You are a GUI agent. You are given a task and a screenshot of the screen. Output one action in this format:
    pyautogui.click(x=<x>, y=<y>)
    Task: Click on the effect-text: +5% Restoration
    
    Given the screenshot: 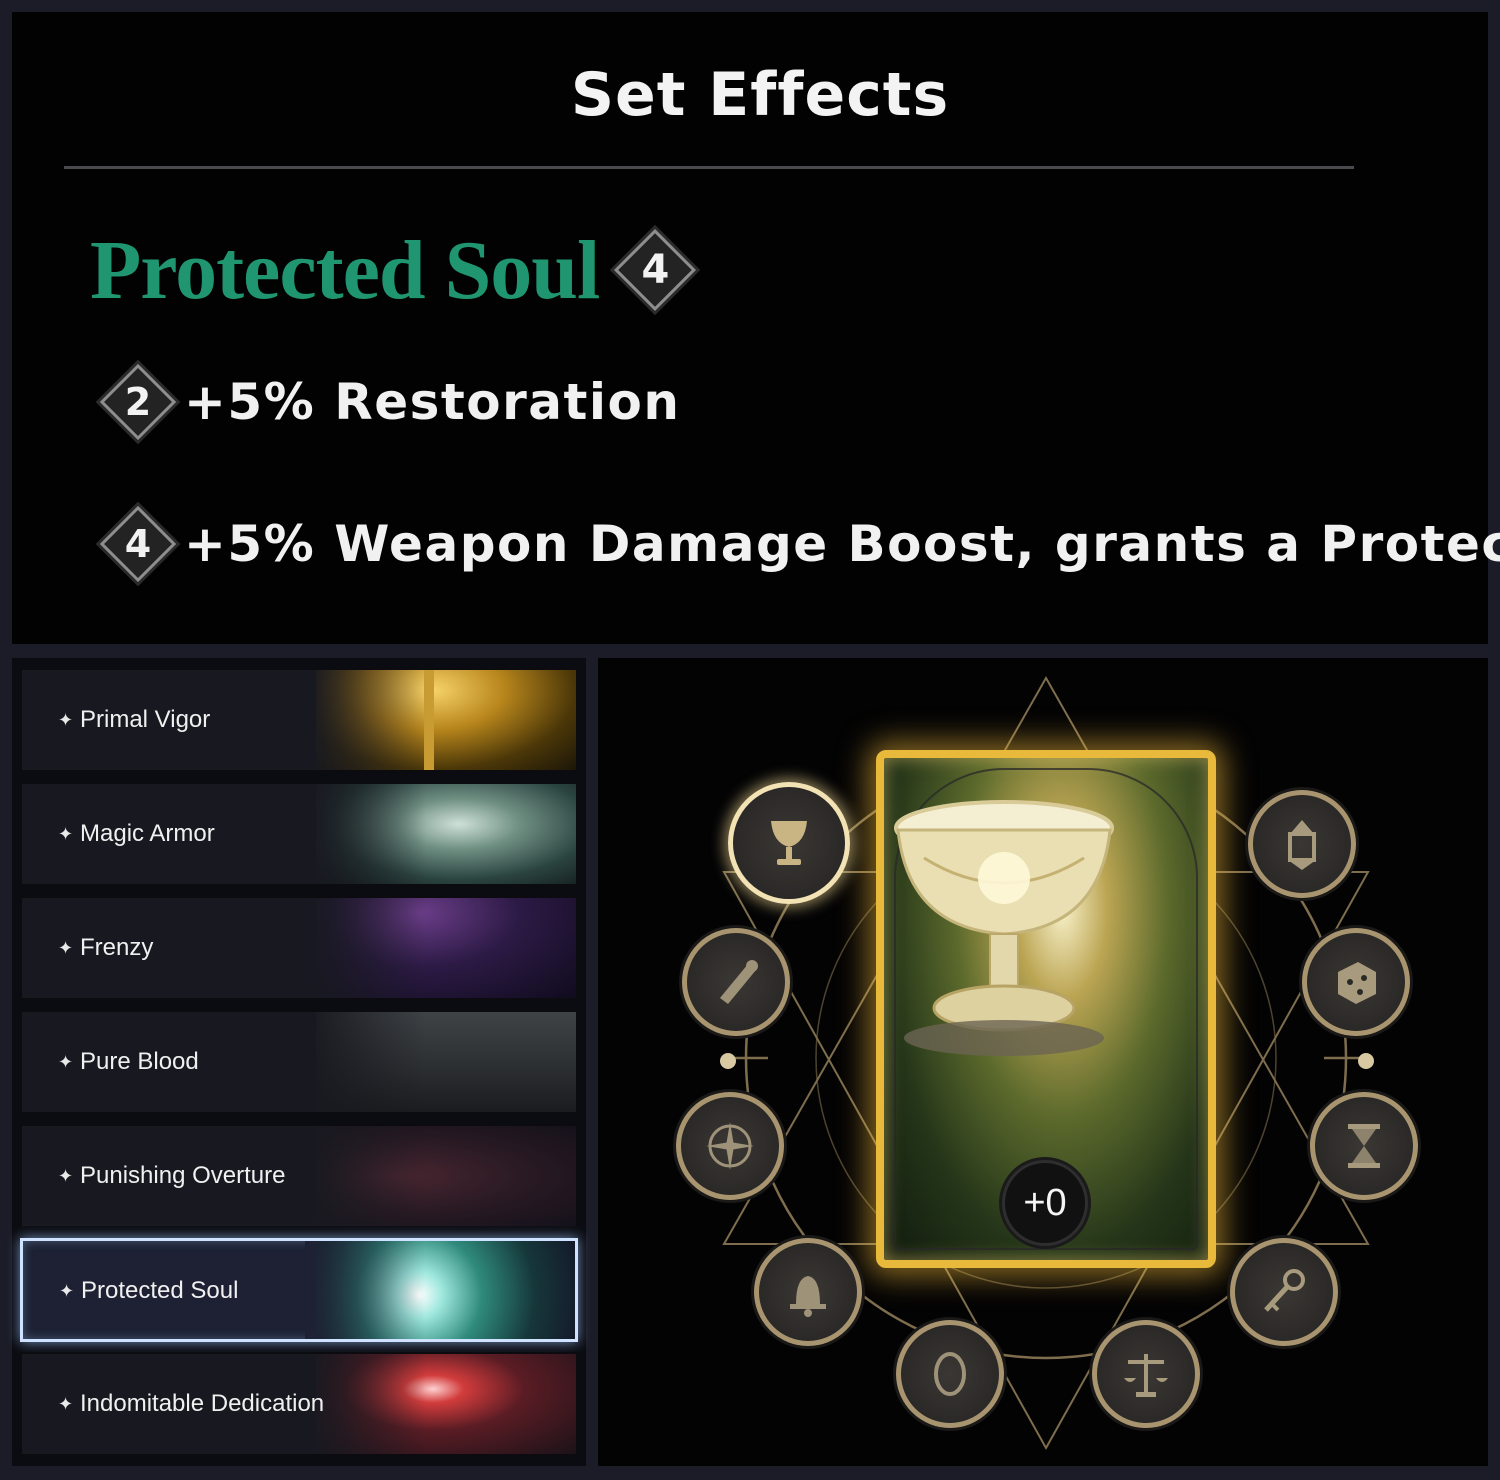 What is the action you would take?
    pyautogui.click(x=432, y=402)
    